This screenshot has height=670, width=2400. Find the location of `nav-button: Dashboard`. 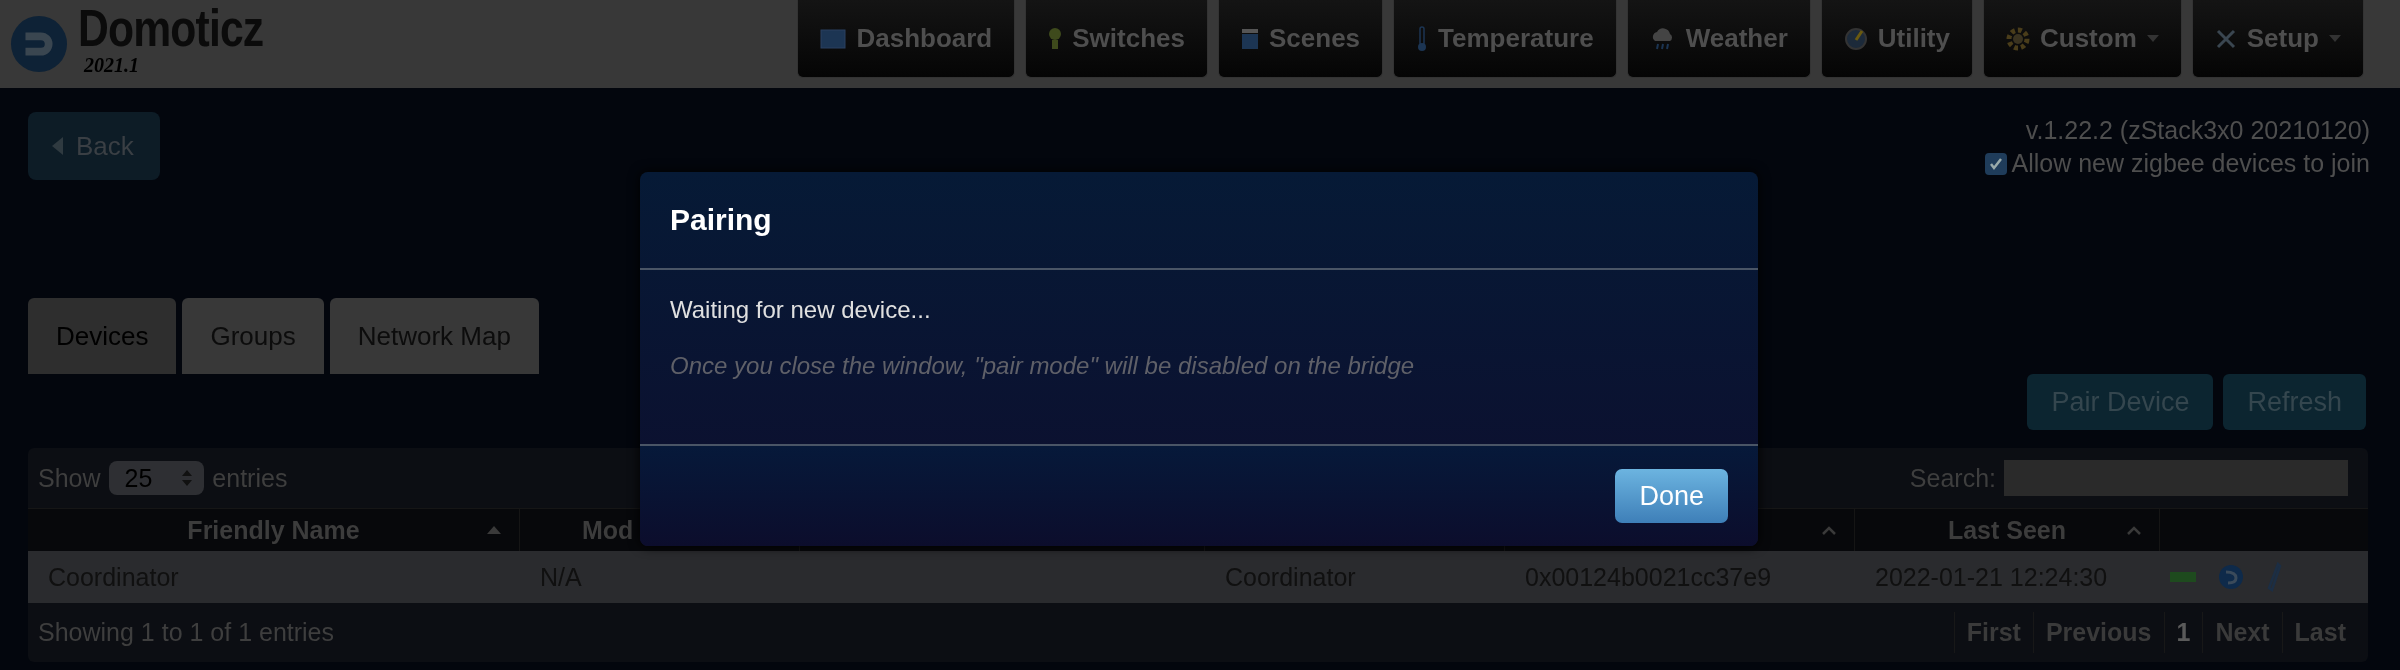

nav-button: Dashboard is located at coordinates (906, 39).